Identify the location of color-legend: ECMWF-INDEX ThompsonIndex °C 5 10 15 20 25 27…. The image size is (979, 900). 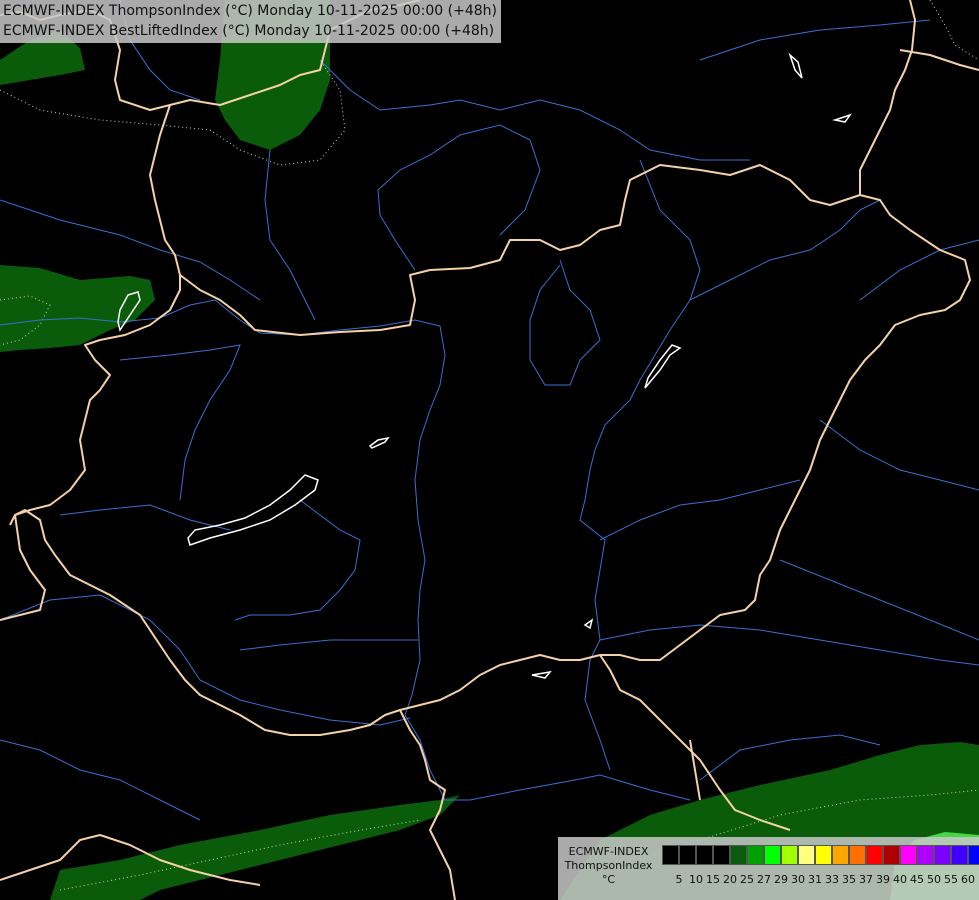
(768, 868).